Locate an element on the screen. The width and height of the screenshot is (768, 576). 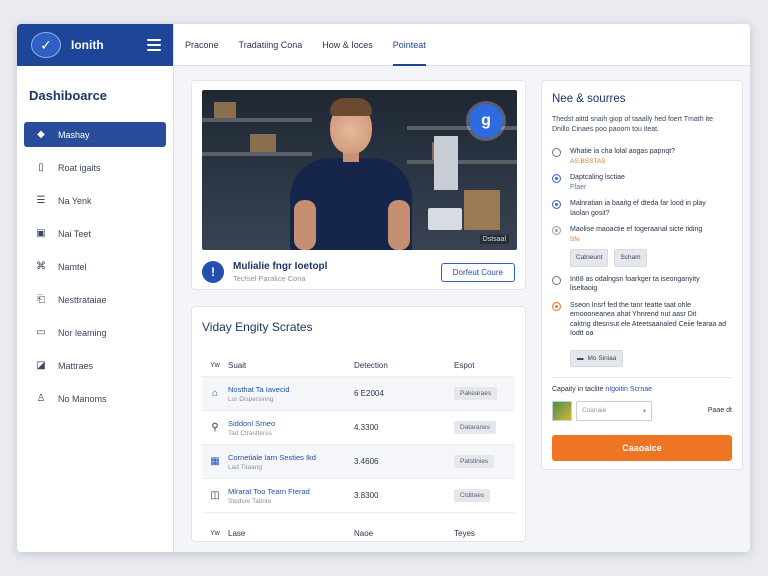
question-sub: Ffaer is located at coordinates (578, 187).